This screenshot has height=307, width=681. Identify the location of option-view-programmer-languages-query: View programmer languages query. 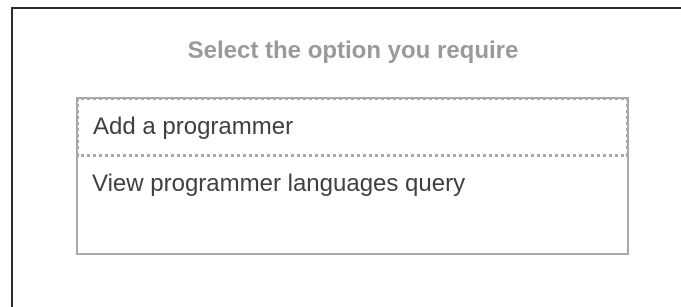
(352, 185).